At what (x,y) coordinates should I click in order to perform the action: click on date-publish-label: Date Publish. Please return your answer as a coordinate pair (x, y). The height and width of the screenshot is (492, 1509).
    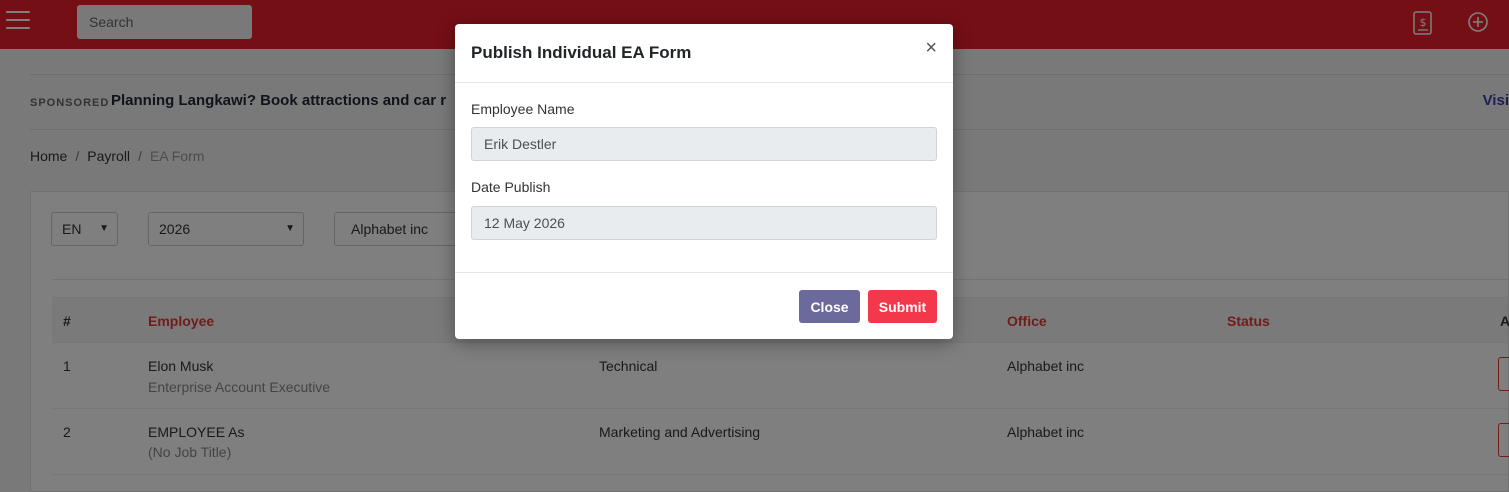
    Looking at the image, I should click on (511, 187).